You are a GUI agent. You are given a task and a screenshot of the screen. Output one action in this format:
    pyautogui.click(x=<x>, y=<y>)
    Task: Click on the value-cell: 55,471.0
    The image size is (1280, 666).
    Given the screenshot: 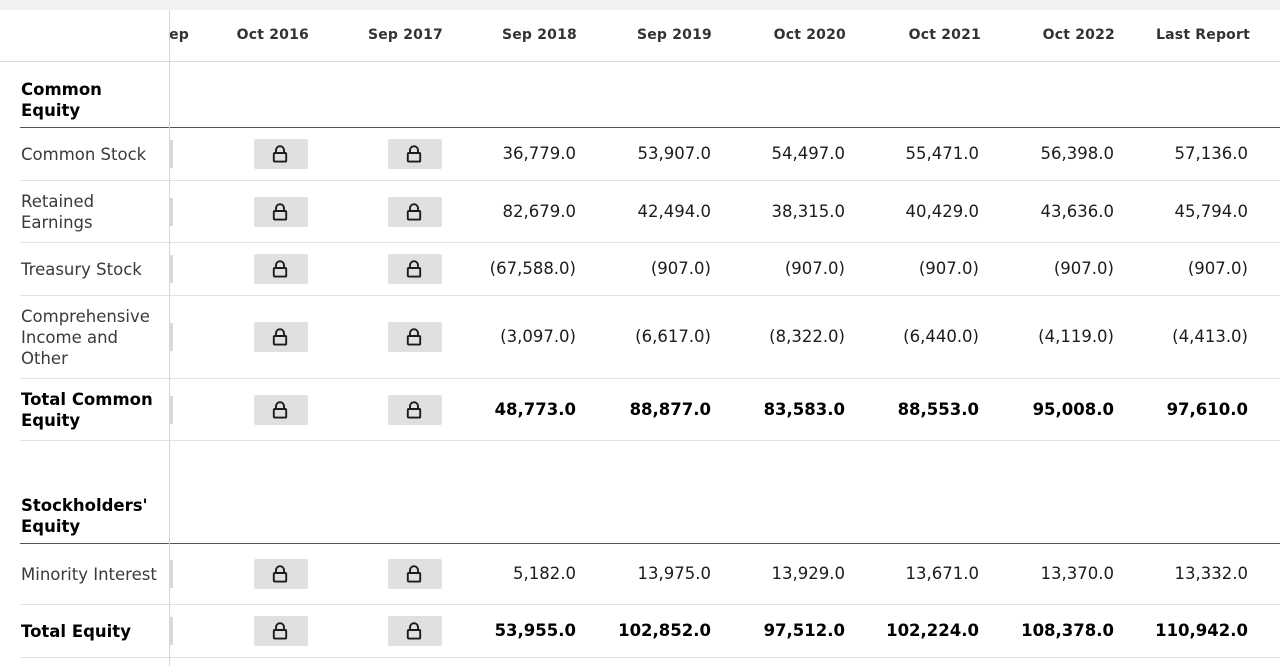 What is the action you would take?
    pyautogui.click(x=942, y=153)
    